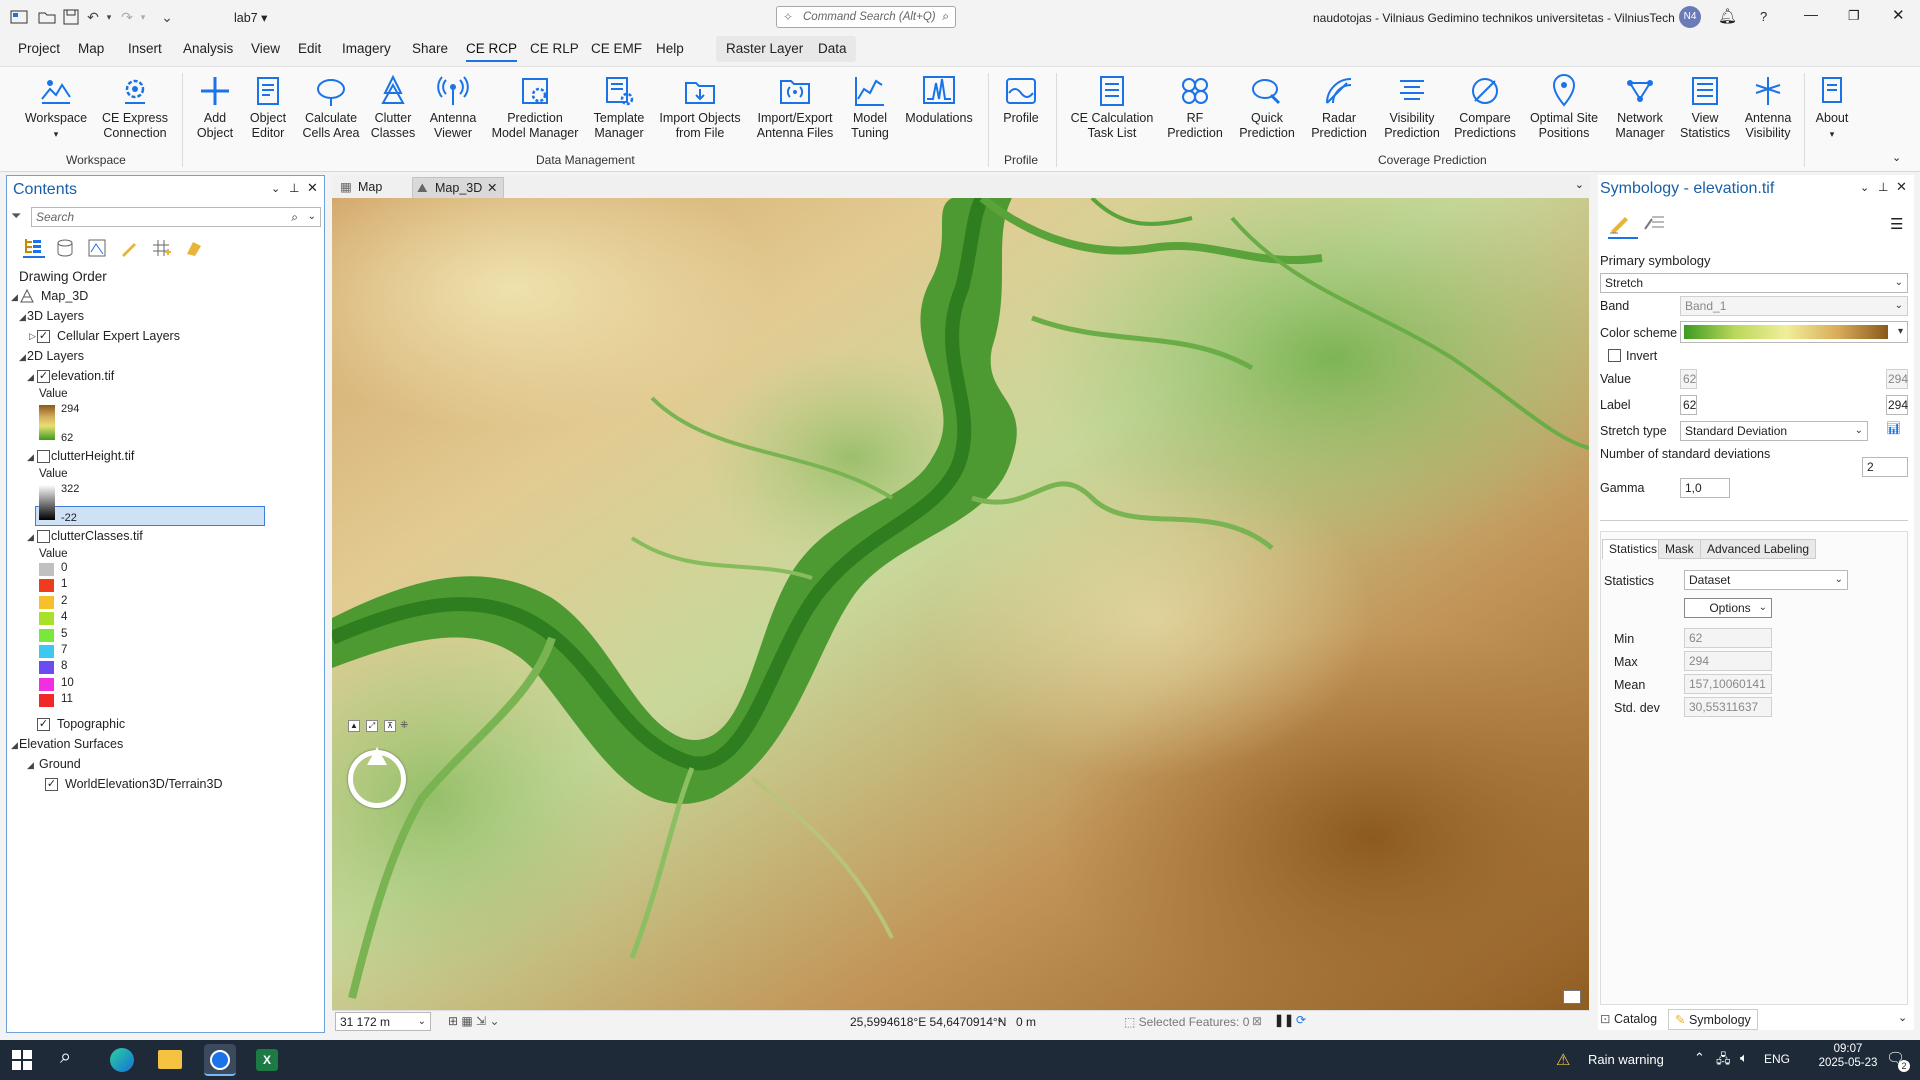 The image size is (1920, 1080). What do you see at coordinates (250, 17) in the screenshot?
I see `project-name: lab7 ▾` at bounding box center [250, 17].